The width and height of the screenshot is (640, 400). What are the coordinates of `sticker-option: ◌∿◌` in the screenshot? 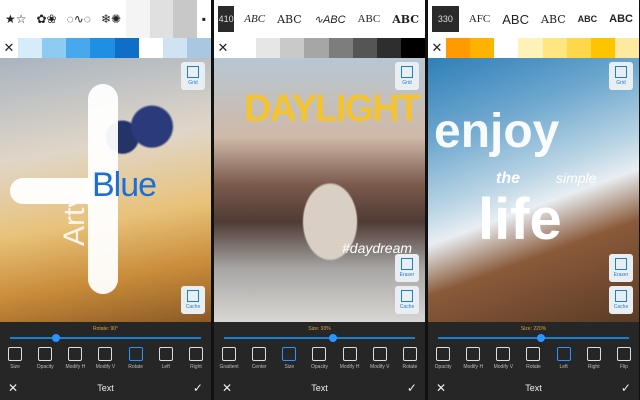 It's located at (79, 19).